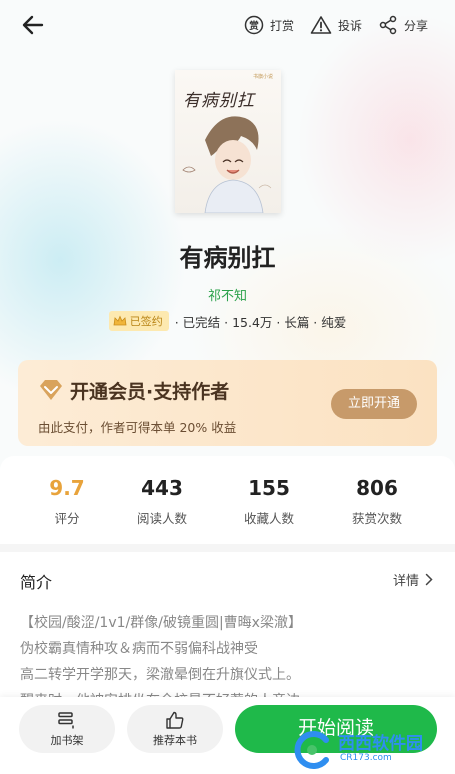 This screenshot has height=774, width=455. What do you see at coordinates (67, 740) in the screenshot?
I see `add-shelf-label: 加书架` at bounding box center [67, 740].